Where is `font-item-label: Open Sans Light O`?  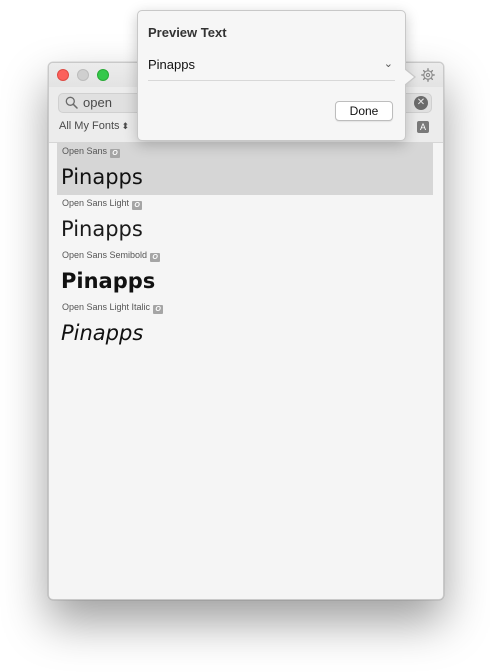
font-item-label: Open Sans Light O is located at coordinates (102, 204).